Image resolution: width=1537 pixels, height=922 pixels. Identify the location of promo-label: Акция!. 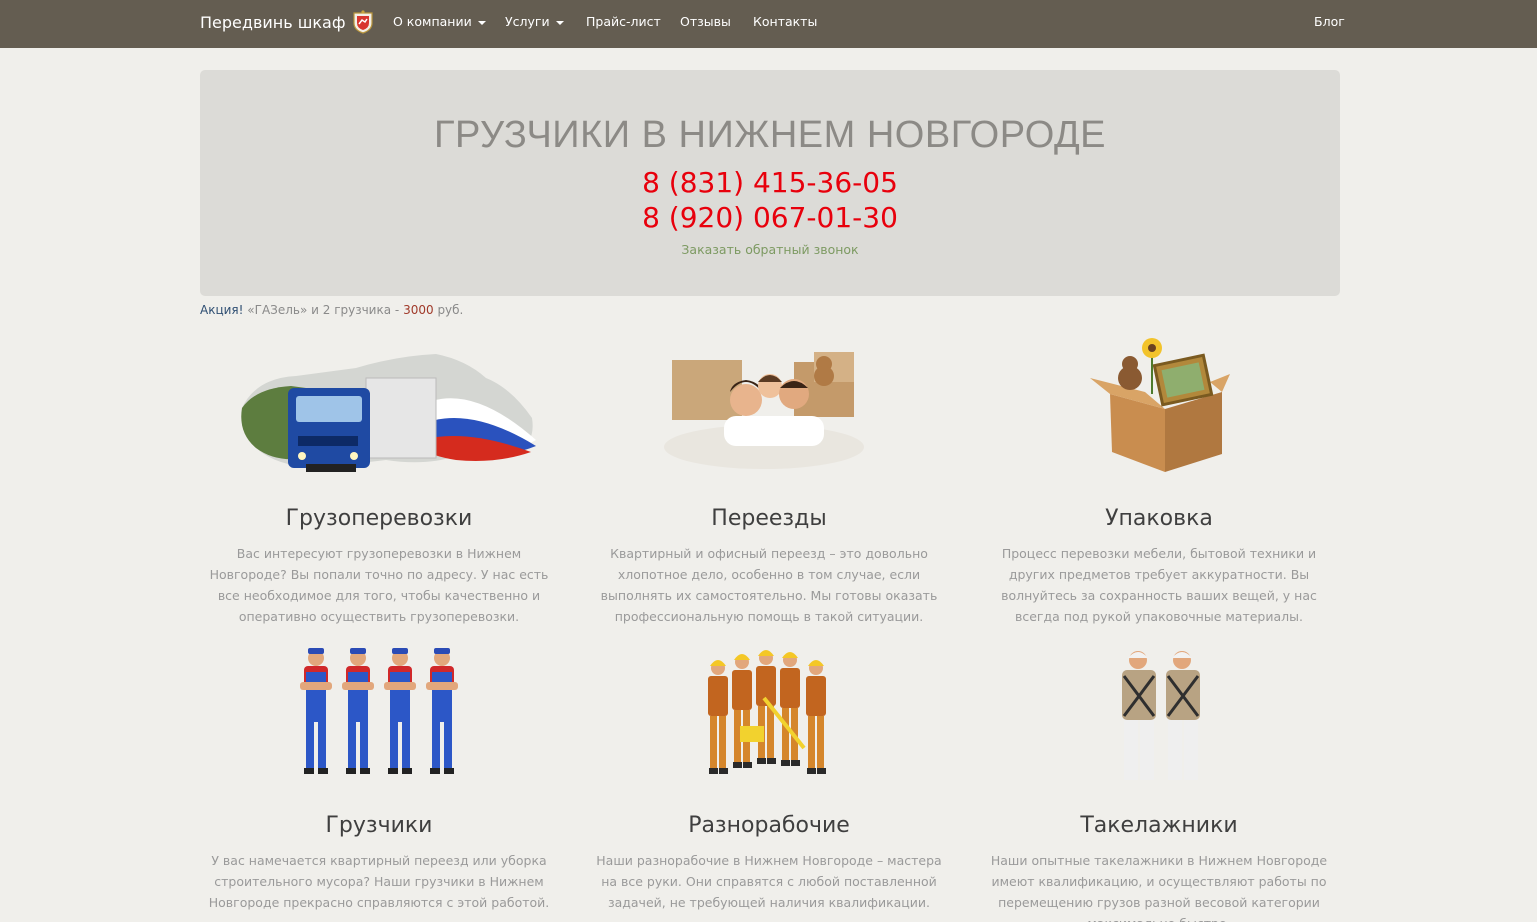
(221, 310).